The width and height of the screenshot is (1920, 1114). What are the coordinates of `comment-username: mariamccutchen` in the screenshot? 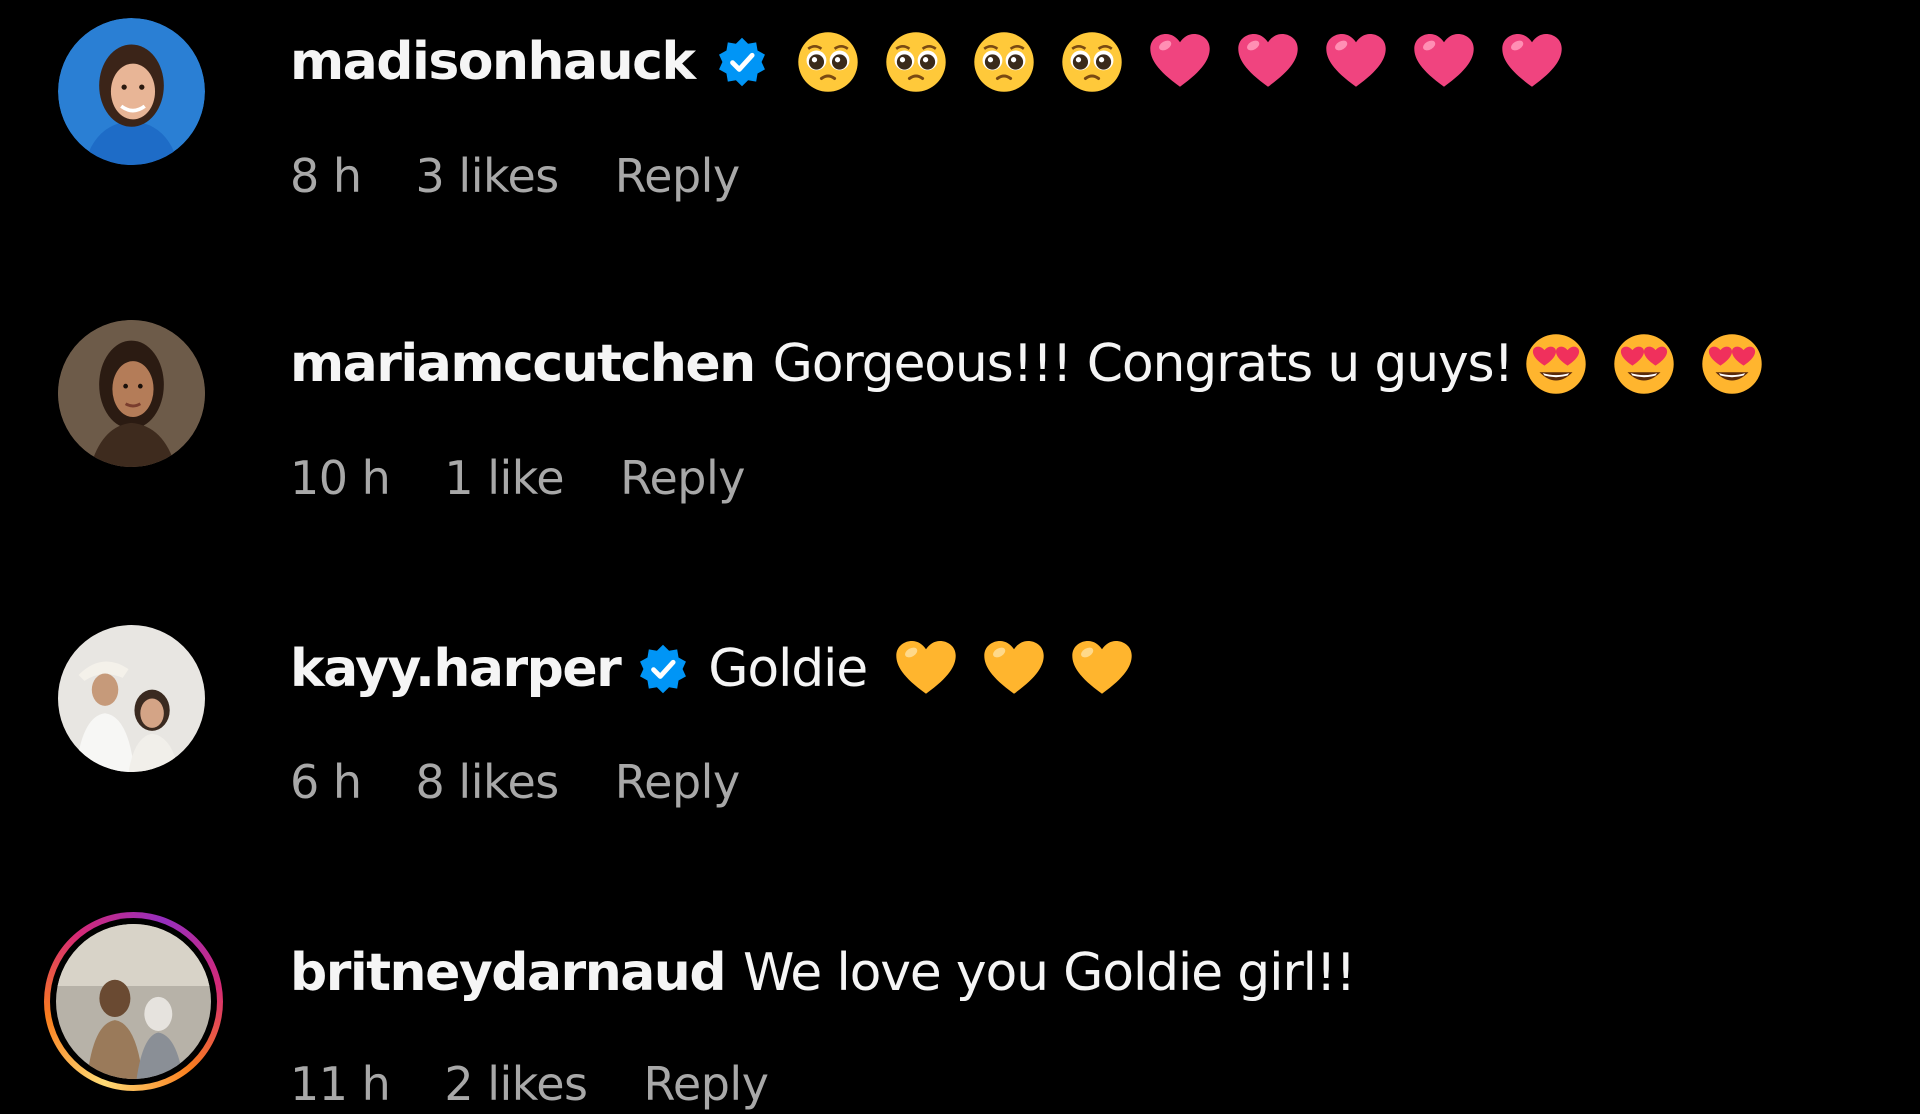 It's located at (523, 364).